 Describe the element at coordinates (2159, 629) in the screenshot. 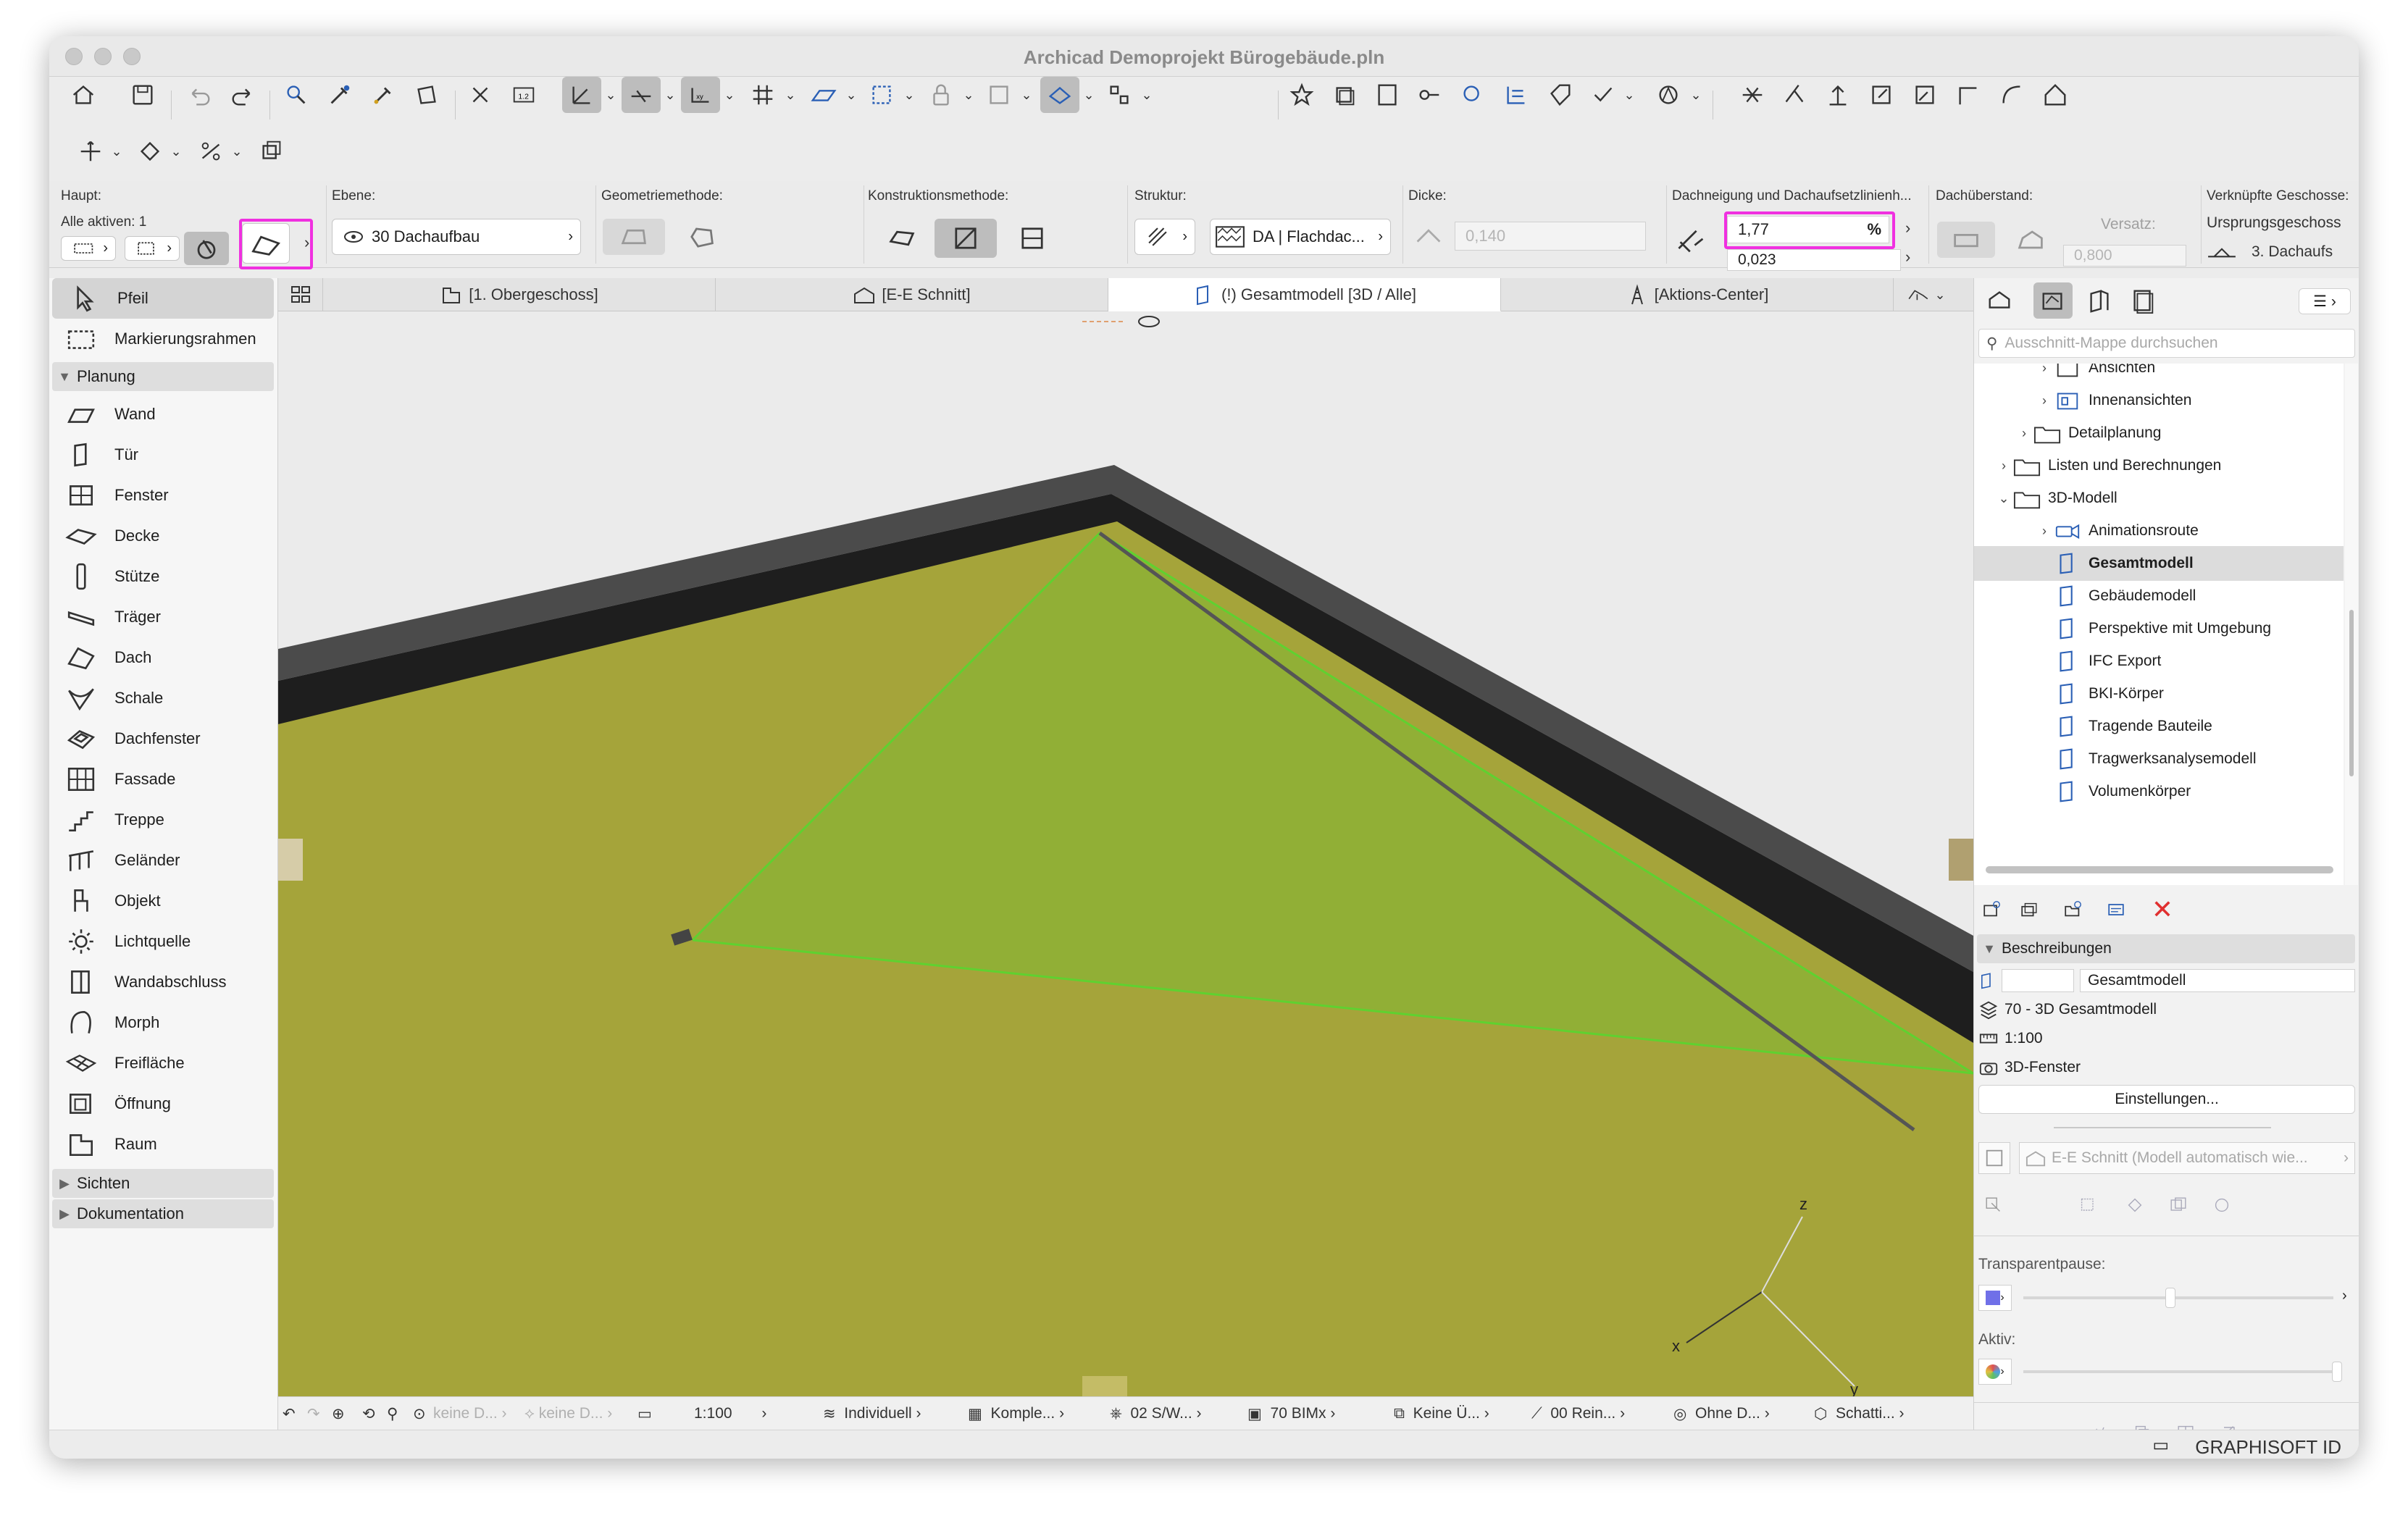

I see `tree-item: Perspektive mit Umgebung` at that location.